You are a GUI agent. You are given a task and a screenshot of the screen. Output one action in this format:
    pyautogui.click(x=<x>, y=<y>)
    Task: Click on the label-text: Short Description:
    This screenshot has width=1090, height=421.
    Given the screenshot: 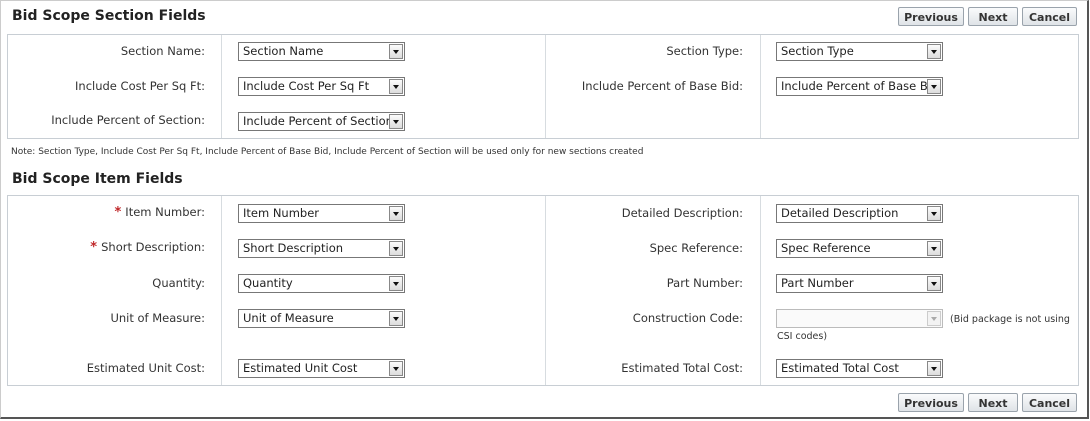 What is the action you would take?
    pyautogui.click(x=153, y=247)
    